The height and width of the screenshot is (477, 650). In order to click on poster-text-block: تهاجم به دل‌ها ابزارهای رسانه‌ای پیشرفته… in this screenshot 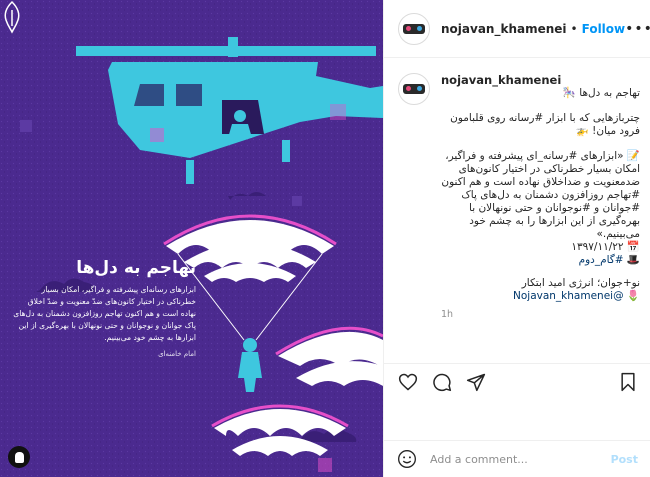, I will do `click(104, 308)`.